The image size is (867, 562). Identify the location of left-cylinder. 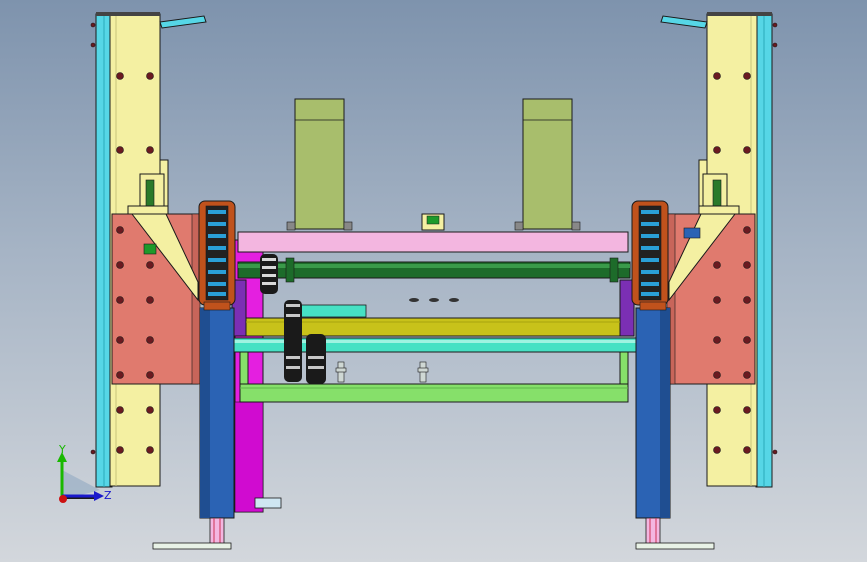
(319, 164).